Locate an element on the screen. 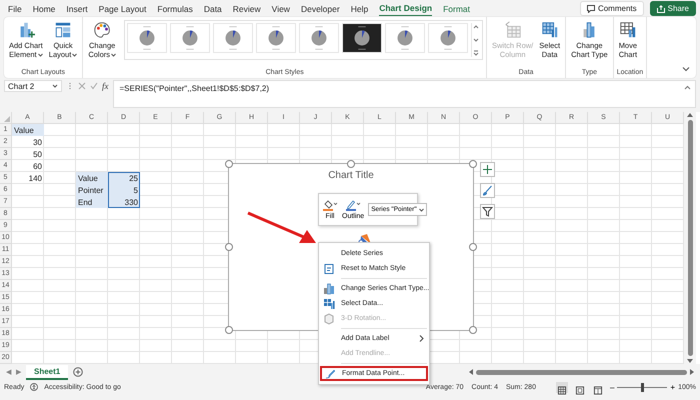  menu-tab: Insert is located at coordinates (77, 9).